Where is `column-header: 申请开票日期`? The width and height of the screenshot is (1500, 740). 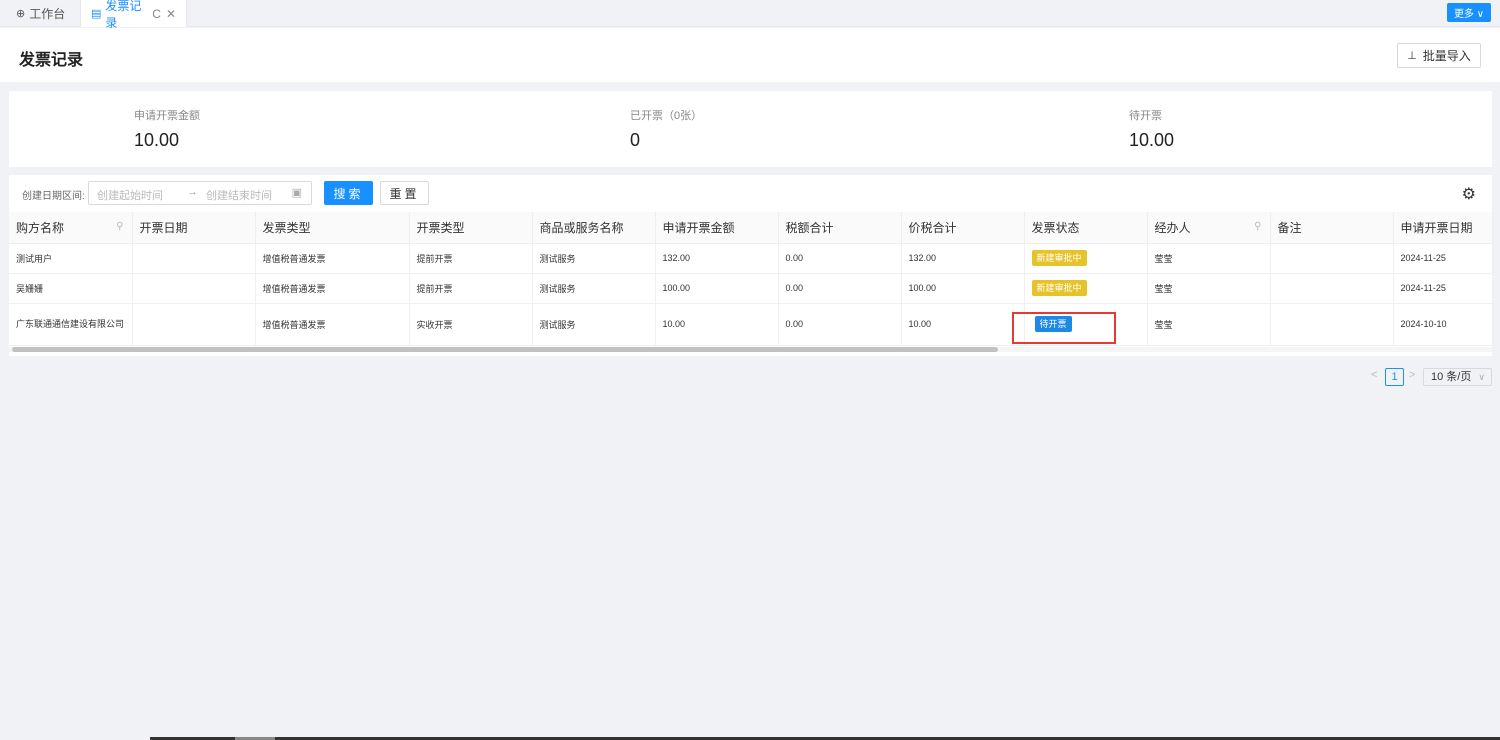 column-header: 申请开票日期 is located at coordinates (1443, 228).